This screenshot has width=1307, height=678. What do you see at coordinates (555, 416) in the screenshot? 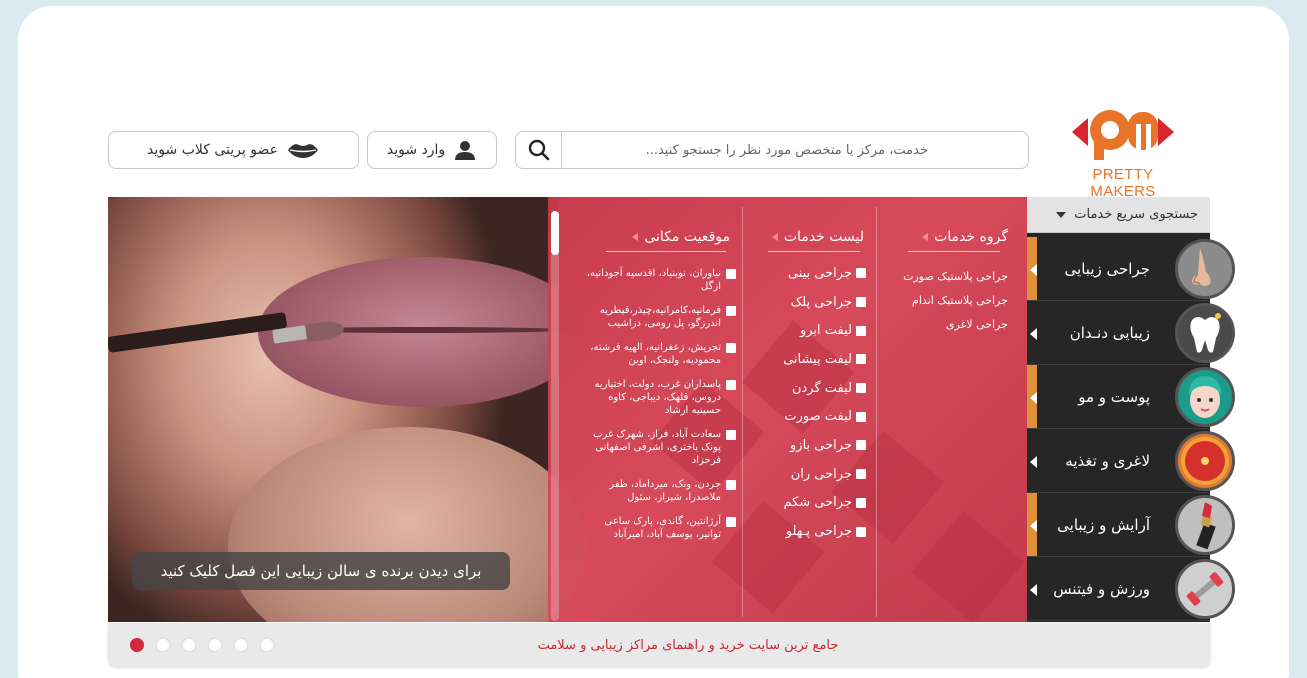
I see `overlay-scrollbar` at bounding box center [555, 416].